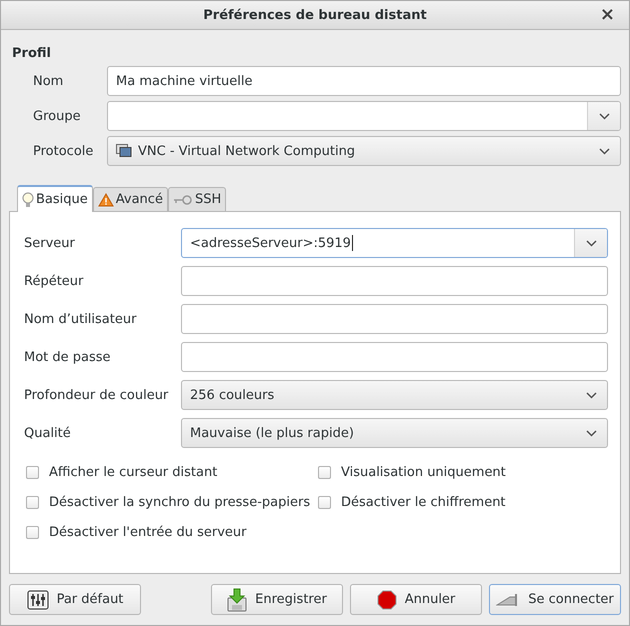  I want to click on tab: SSH, so click(197, 199).